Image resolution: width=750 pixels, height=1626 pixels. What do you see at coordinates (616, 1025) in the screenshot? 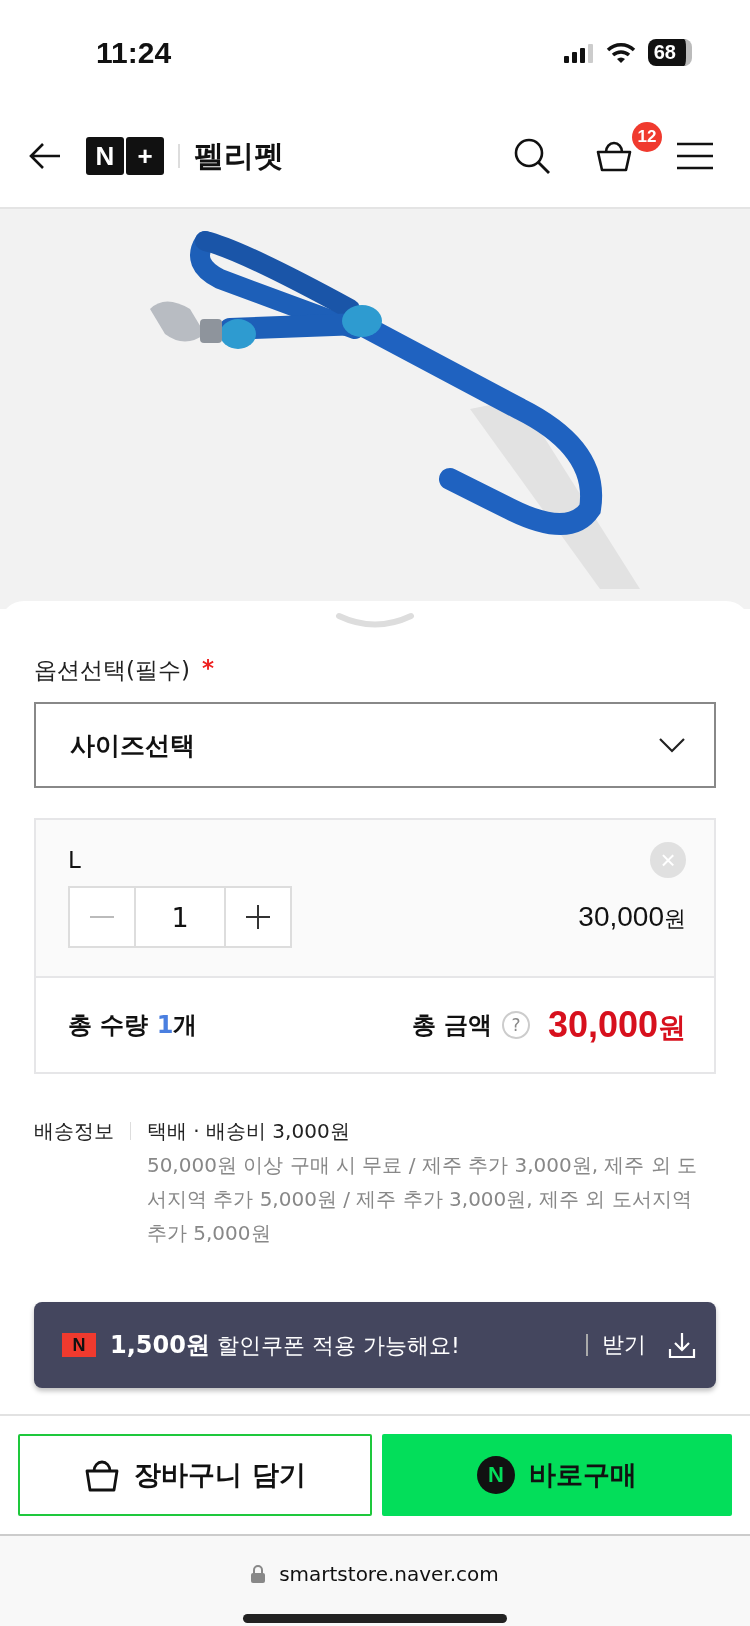
I see `total-price: 30,000원` at bounding box center [616, 1025].